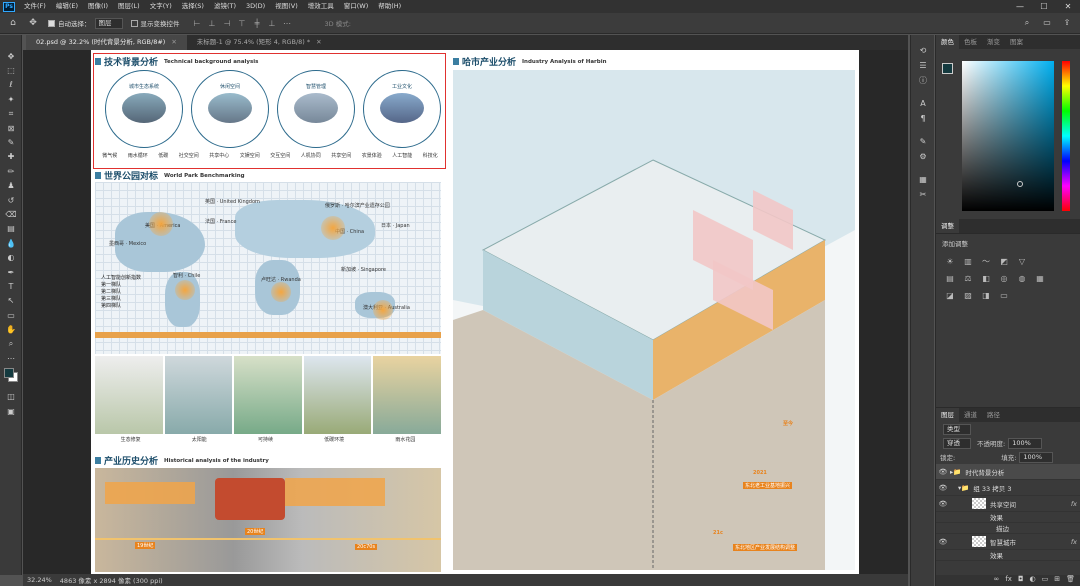 The image size is (1080, 586). What do you see at coordinates (11, 142) in the screenshot?
I see `eyedropper-icon: ✎` at bounding box center [11, 142].